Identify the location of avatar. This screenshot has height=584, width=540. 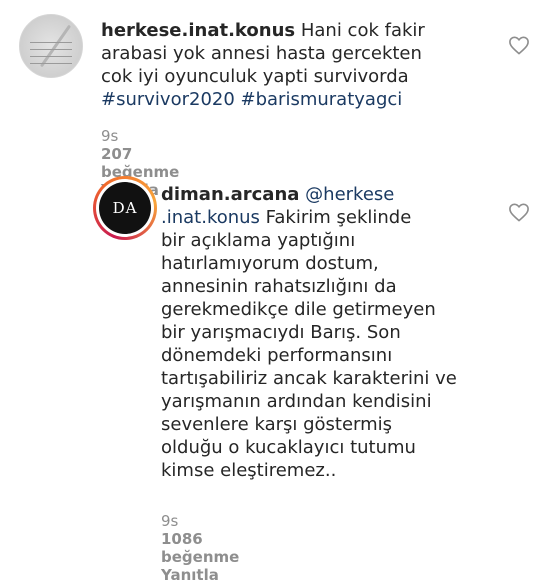
(51, 46).